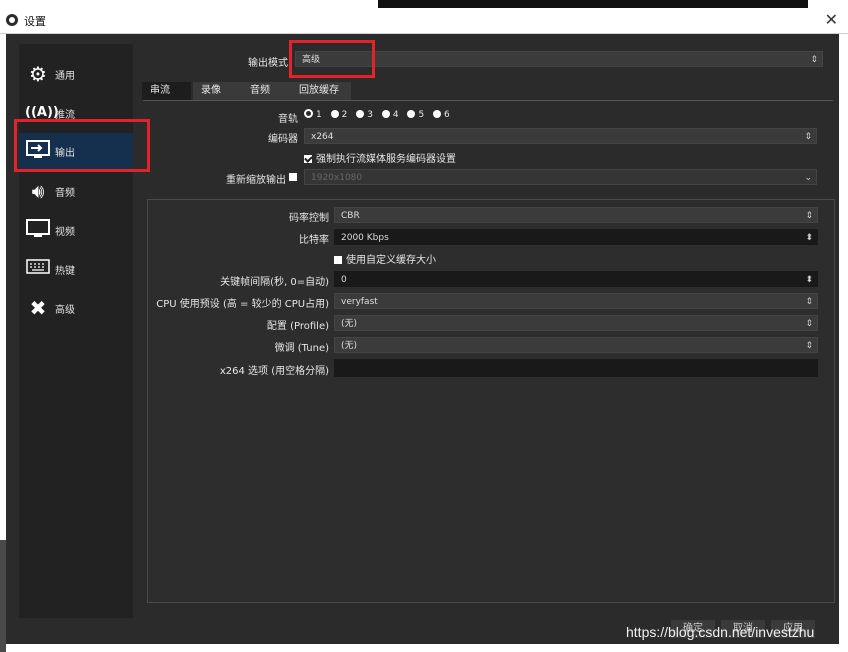  What do you see at coordinates (76, 308) in the screenshot?
I see `sidebar-item-advanced: ✖ 高级` at bounding box center [76, 308].